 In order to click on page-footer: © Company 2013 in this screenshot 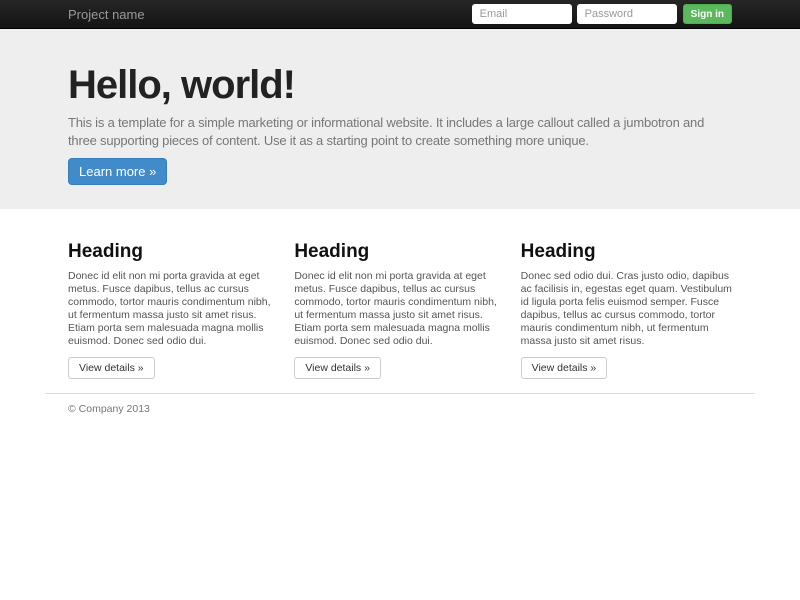, I will do `click(400, 404)`.